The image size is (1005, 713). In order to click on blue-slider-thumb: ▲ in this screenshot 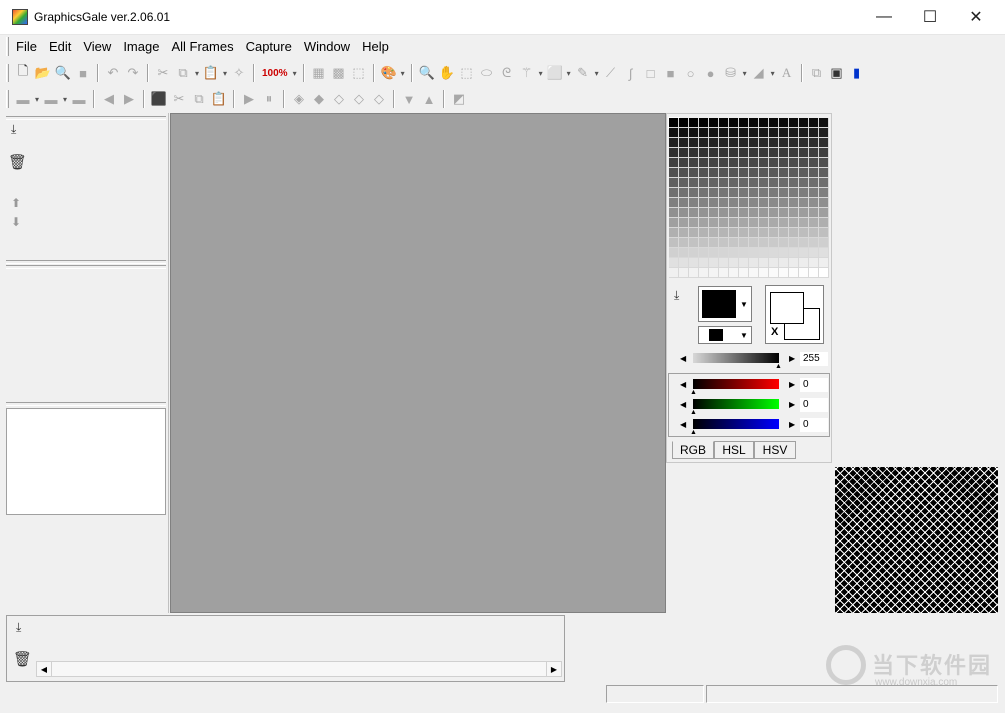, I will do `click(693, 432)`.